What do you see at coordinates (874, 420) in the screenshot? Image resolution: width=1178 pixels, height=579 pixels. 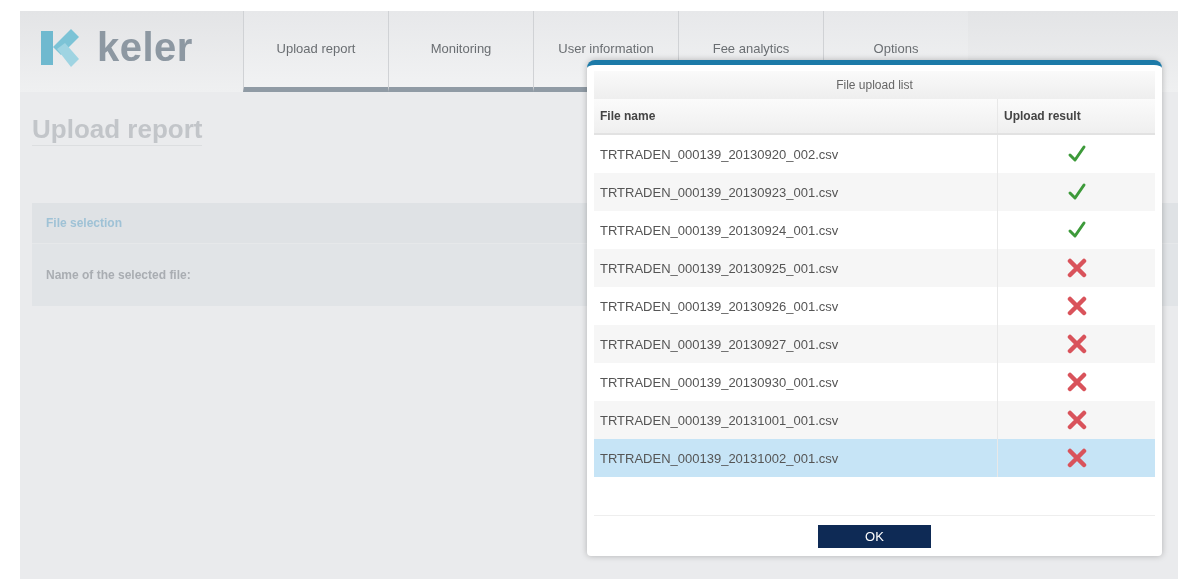 I see `table-row: TRTRADEN_000139_20131001_001.csv` at bounding box center [874, 420].